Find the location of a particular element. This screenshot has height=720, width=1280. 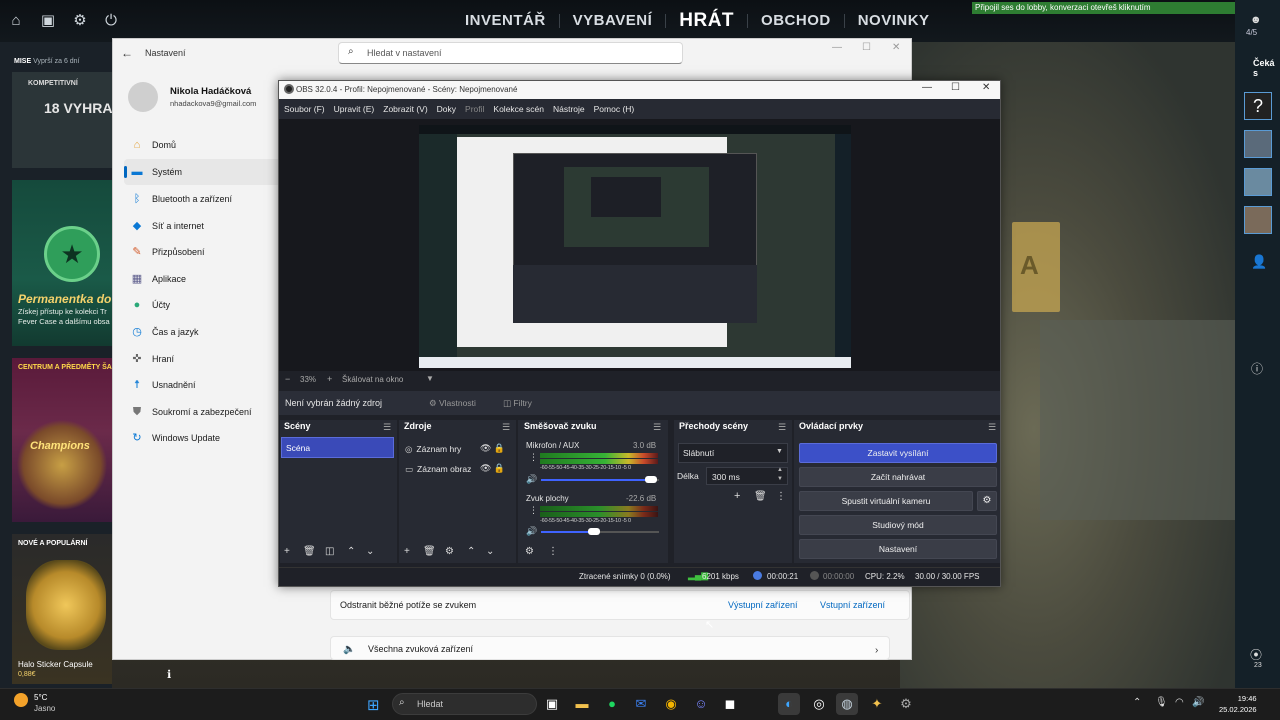

zoom-in-button: + is located at coordinates (329, 379).